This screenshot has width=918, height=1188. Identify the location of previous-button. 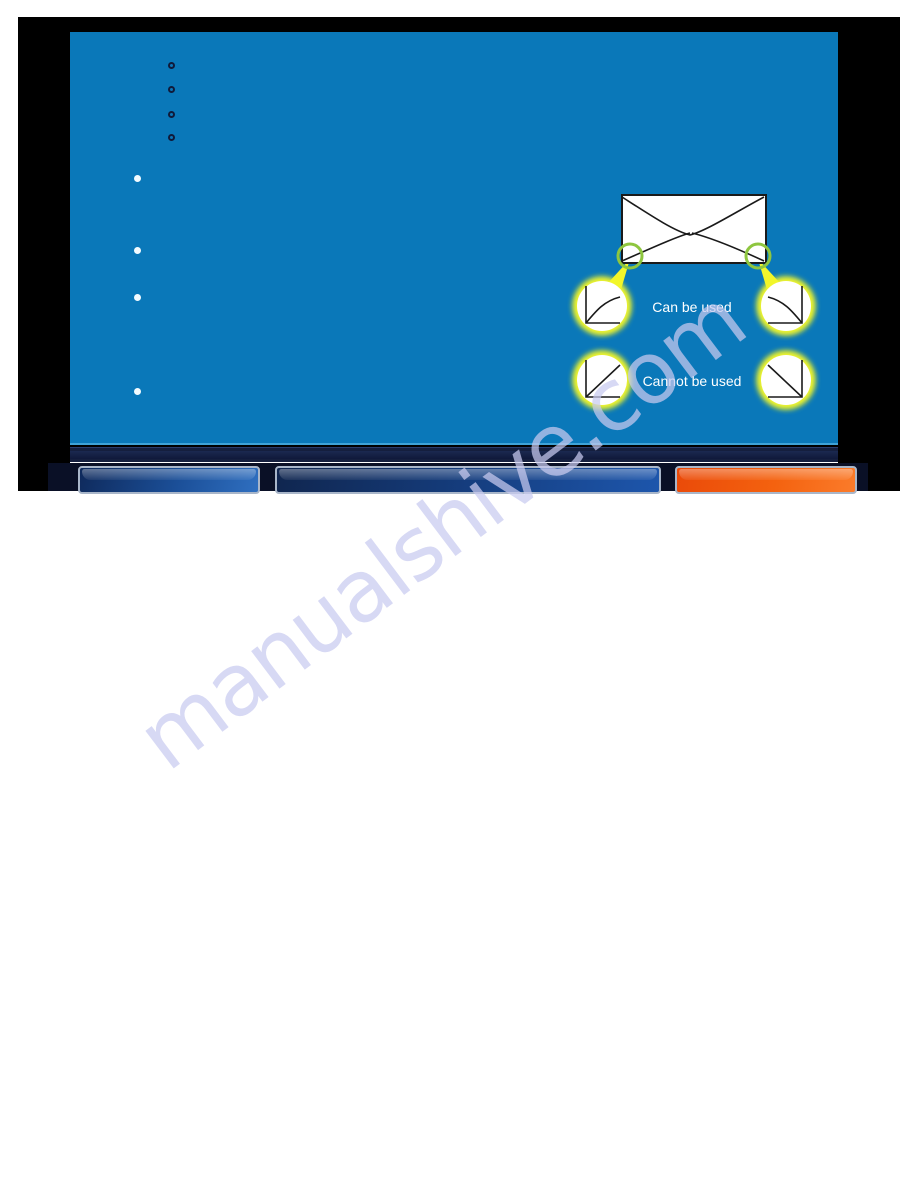
(169, 480).